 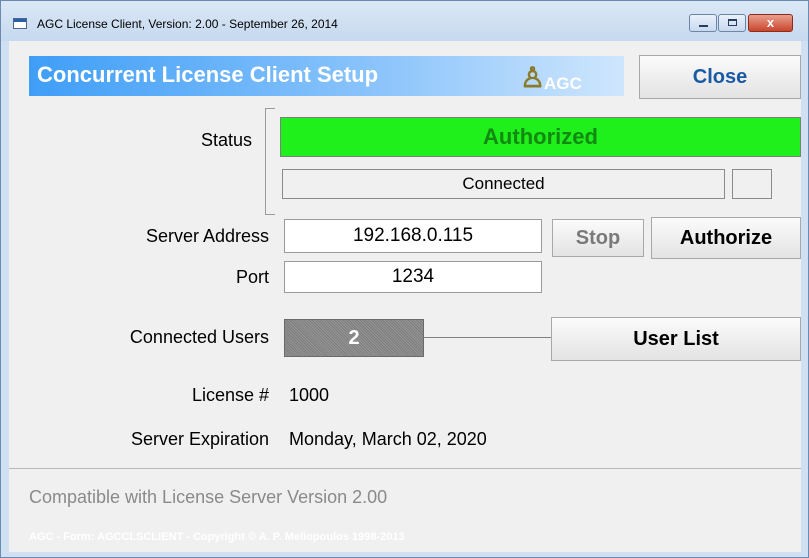 What do you see at coordinates (207, 236) in the screenshot?
I see `server-address-label: Server Address` at bounding box center [207, 236].